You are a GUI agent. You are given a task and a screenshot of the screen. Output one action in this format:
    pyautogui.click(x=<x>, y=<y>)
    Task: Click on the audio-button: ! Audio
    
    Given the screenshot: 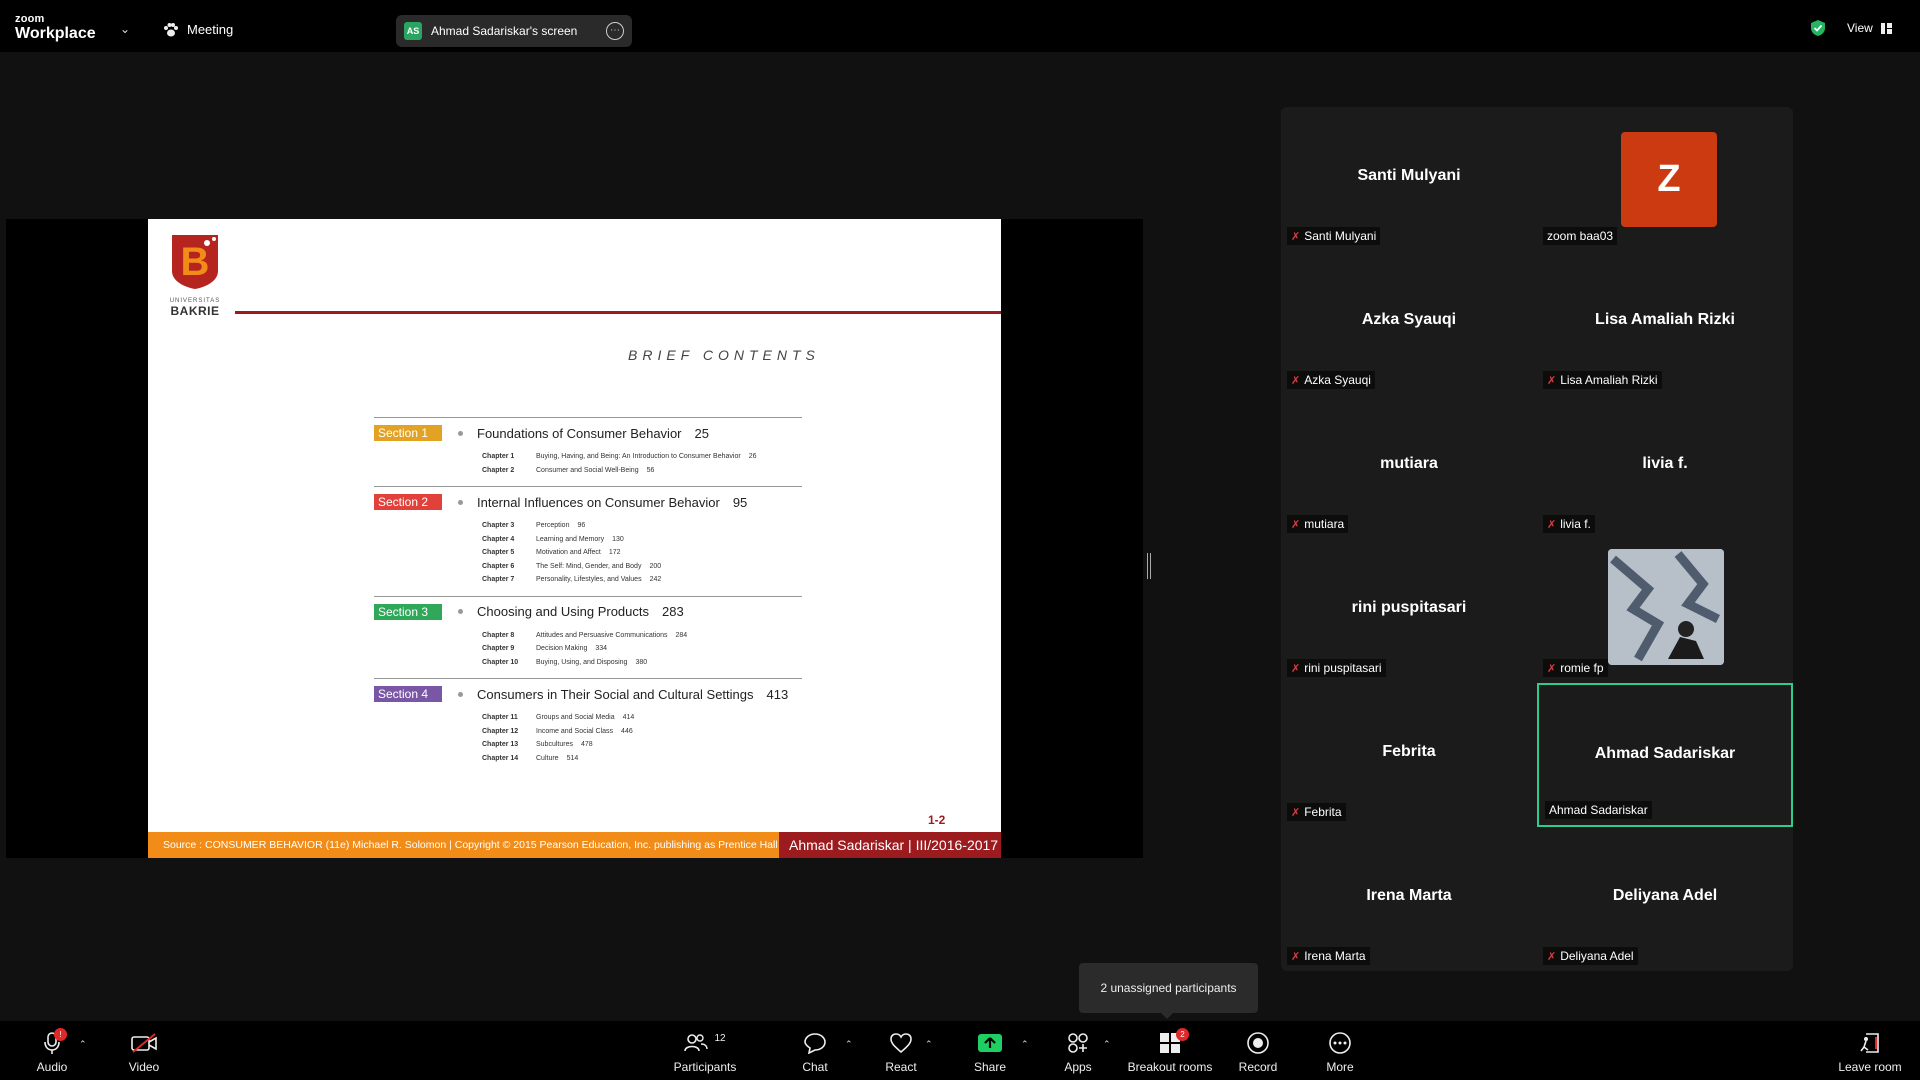 What is the action you would take?
    pyautogui.click(x=52, y=1051)
    